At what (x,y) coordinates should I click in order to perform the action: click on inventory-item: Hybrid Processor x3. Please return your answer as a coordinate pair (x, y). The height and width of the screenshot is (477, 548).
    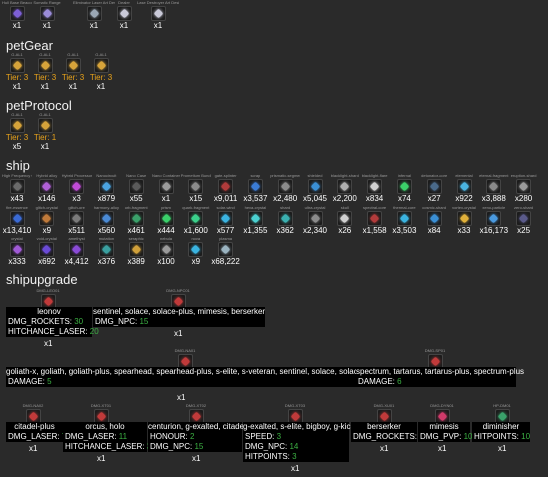
    Looking at the image, I should click on (77, 188).